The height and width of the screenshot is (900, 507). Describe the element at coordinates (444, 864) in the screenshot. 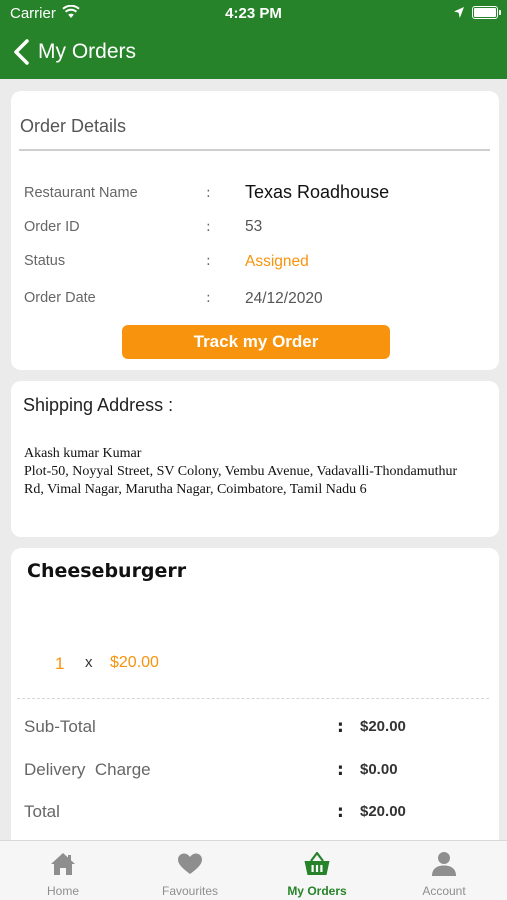

I see `person-icon` at that location.